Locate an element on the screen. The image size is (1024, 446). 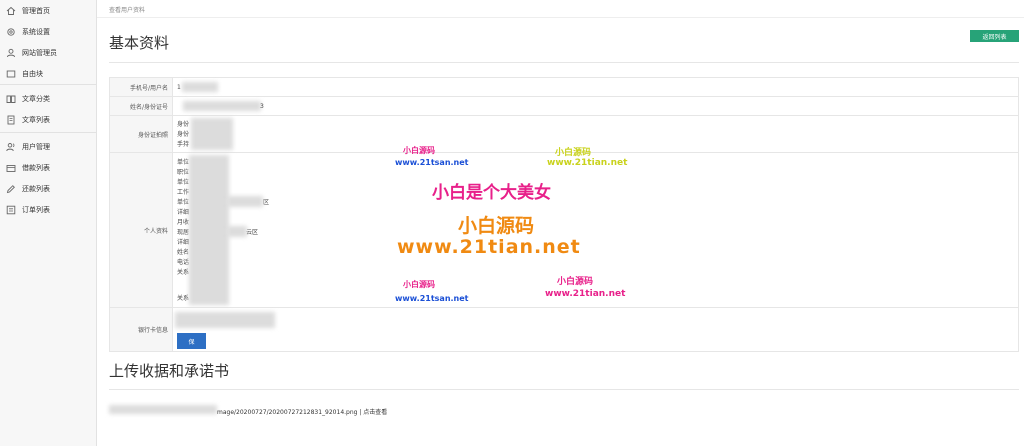
name-id-value-cell: 3 is located at coordinates (595, 106).